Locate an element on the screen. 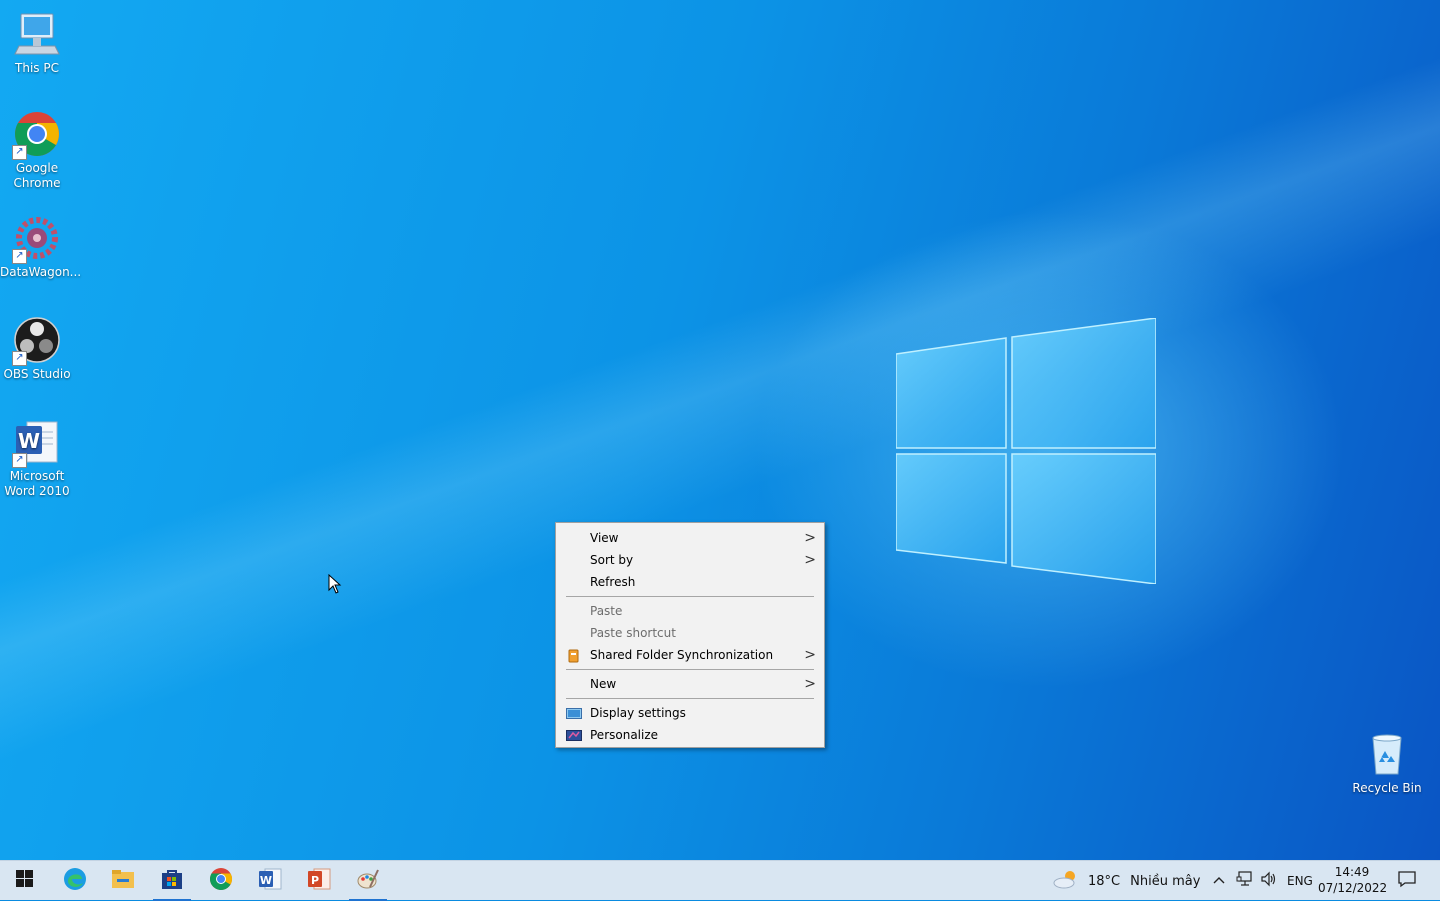  taskbar: W P 18°C Nhiều mây ENG 14:49 07/12/2022 is located at coordinates (720, 880).